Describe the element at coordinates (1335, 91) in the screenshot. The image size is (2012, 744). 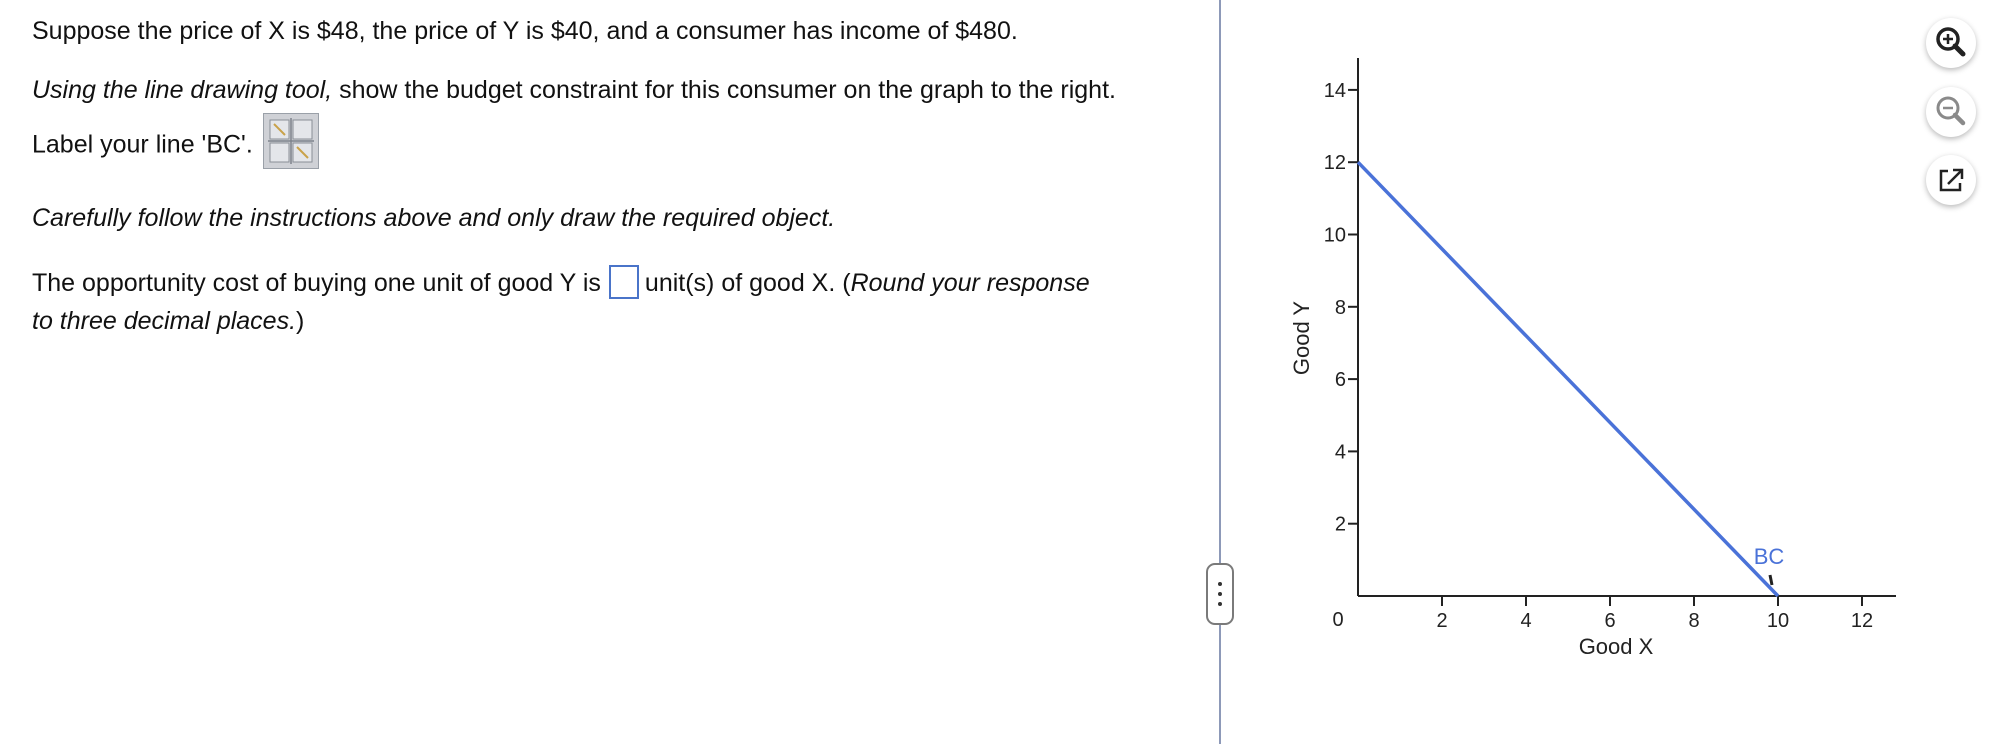
I see `y-tick-label: 14` at that location.